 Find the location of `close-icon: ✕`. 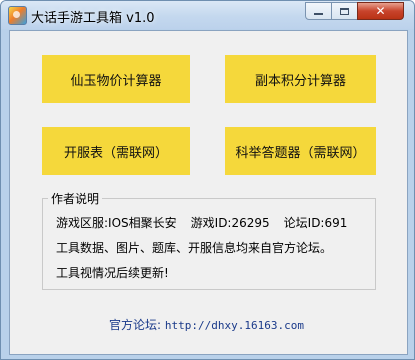

close-icon: ✕ is located at coordinates (380, 11).